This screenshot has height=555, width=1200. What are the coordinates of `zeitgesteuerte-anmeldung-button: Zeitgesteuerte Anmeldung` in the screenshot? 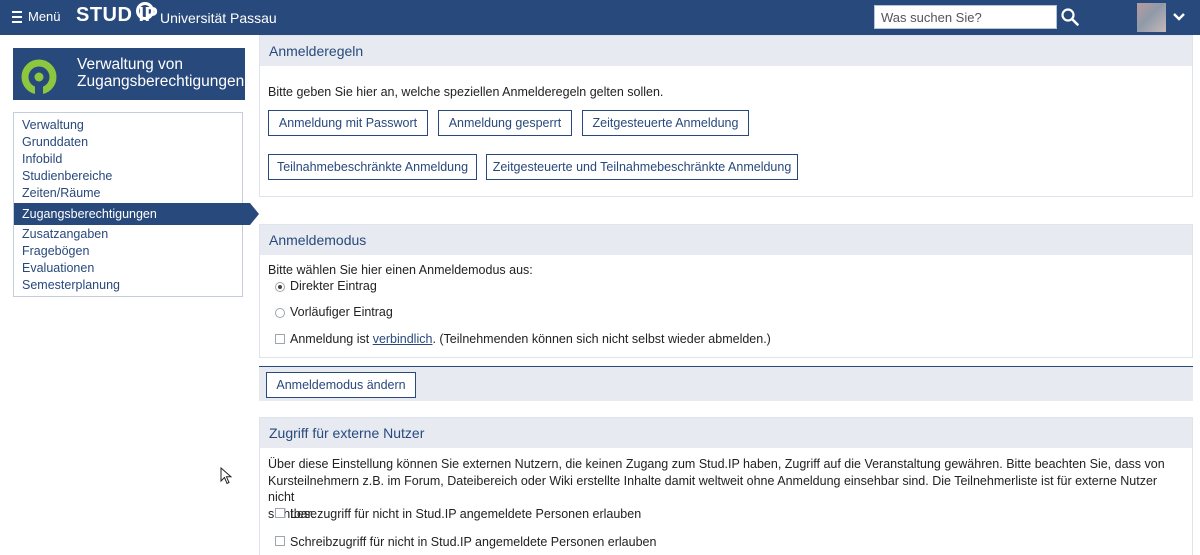 It's located at (665, 123).